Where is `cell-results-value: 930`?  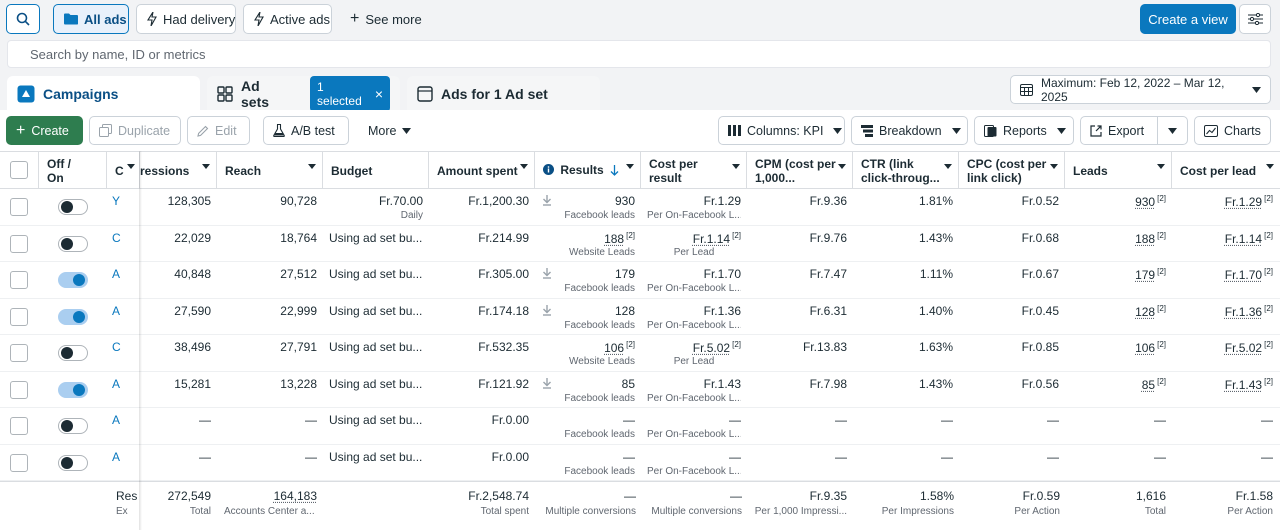 cell-results-value: 930 is located at coordinates (624, 201).